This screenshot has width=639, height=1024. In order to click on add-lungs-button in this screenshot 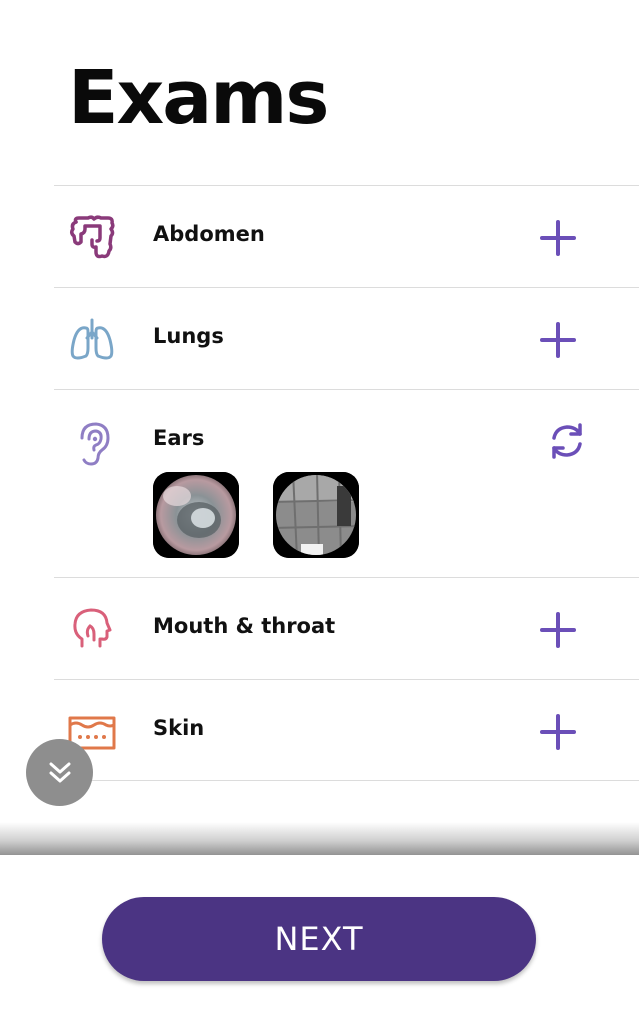, I will do `click(558, 340)`.